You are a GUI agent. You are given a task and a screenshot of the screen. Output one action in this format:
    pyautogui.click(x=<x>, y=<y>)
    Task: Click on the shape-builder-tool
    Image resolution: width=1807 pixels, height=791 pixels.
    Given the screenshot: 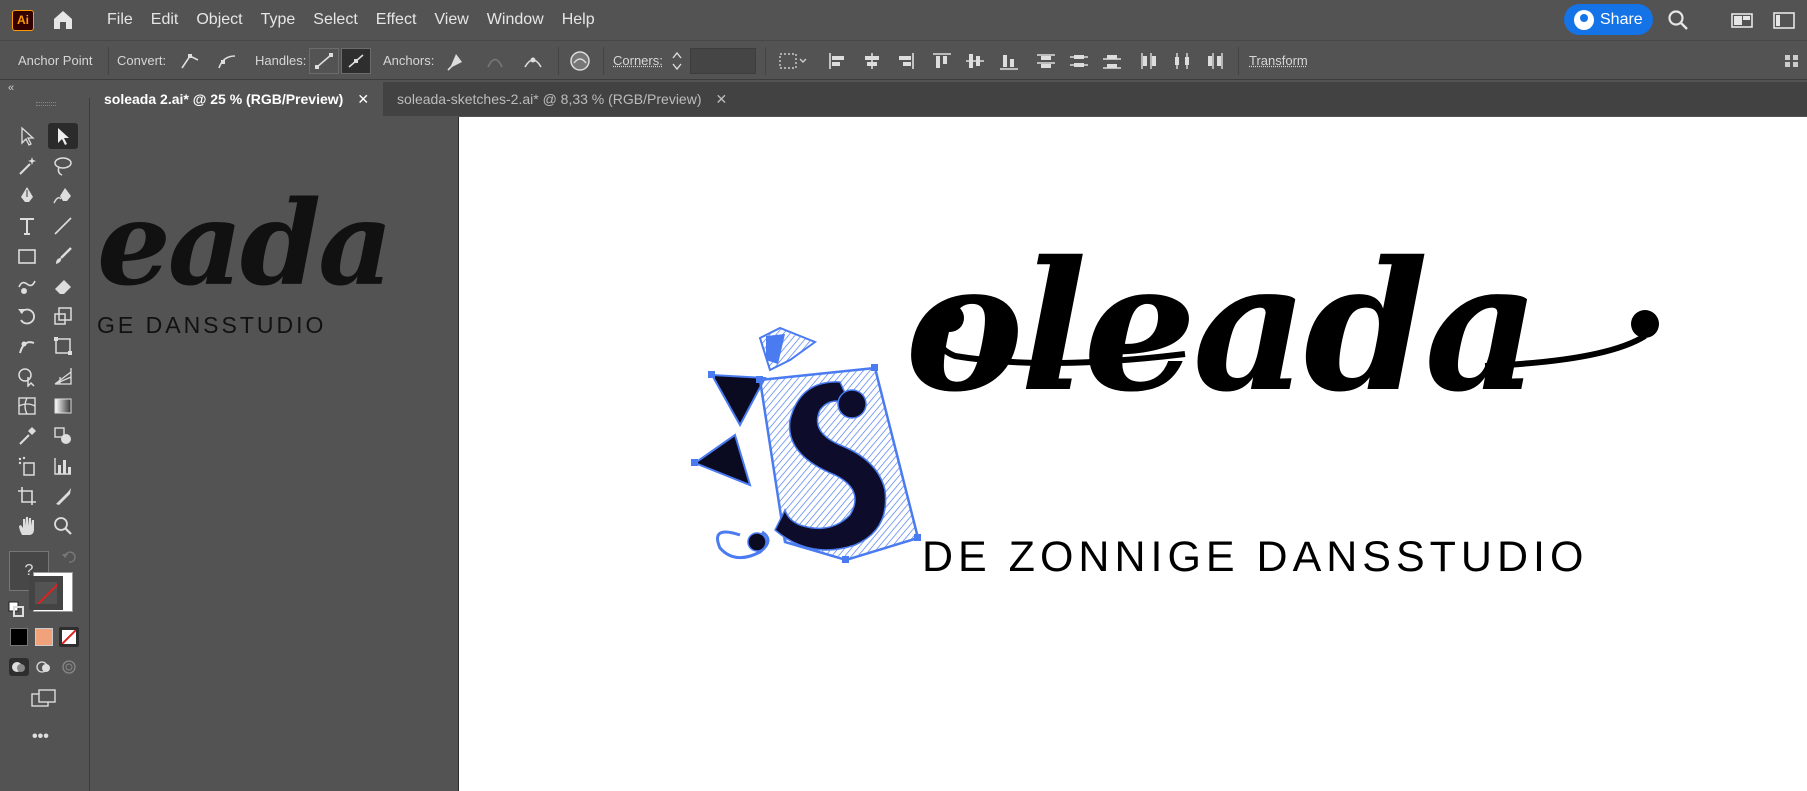 What is the action you would take?
    pyautogui.click(x=27, y=376)
    